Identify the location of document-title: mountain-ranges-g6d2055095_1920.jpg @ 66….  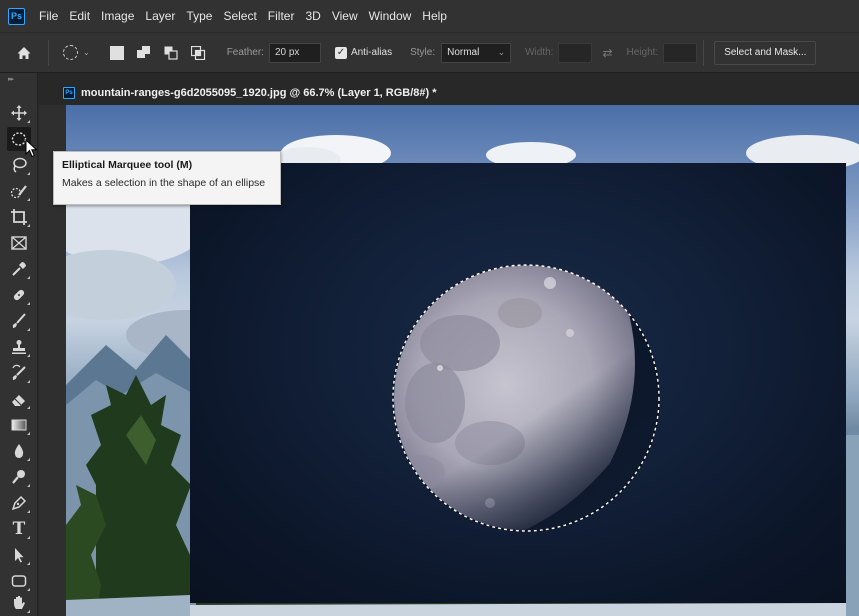
(259, 93).